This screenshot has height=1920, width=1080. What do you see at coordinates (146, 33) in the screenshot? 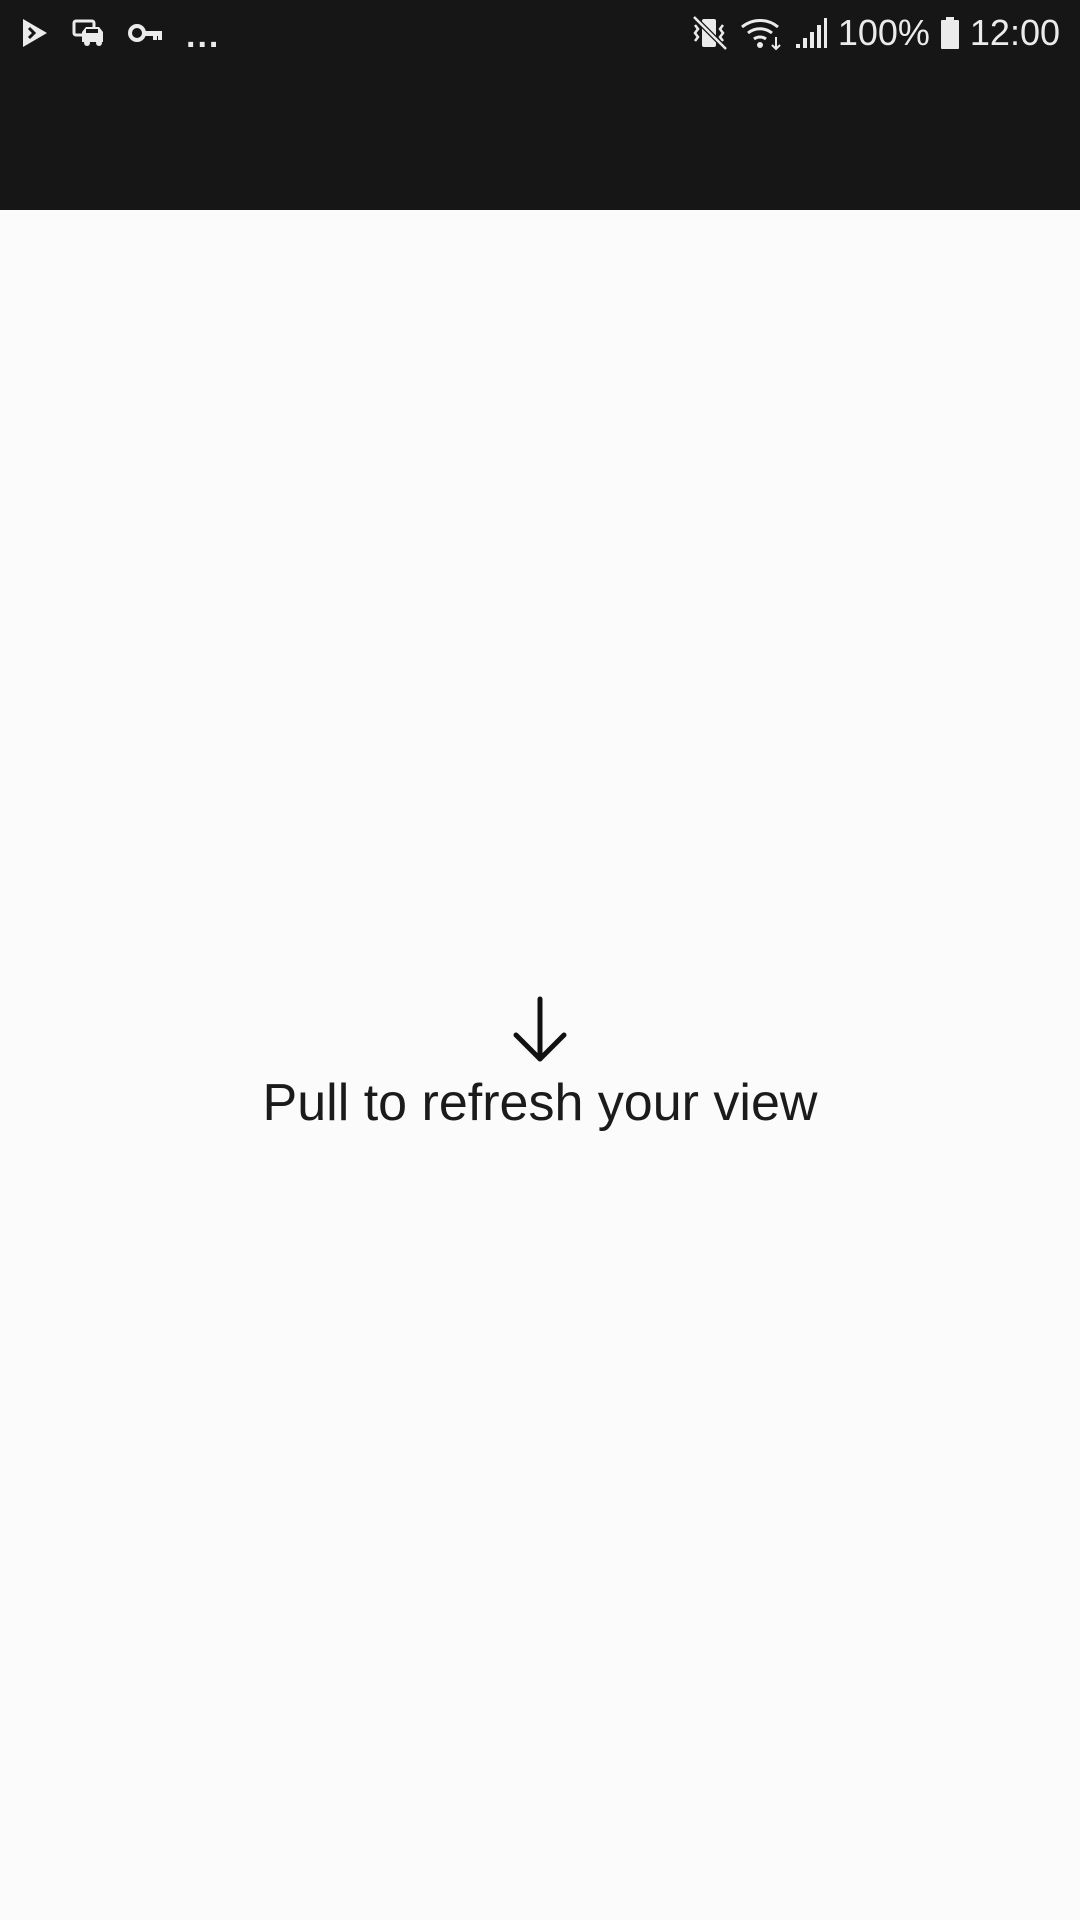
I see `vpn-key-icon` at bounding box center [146, 33].